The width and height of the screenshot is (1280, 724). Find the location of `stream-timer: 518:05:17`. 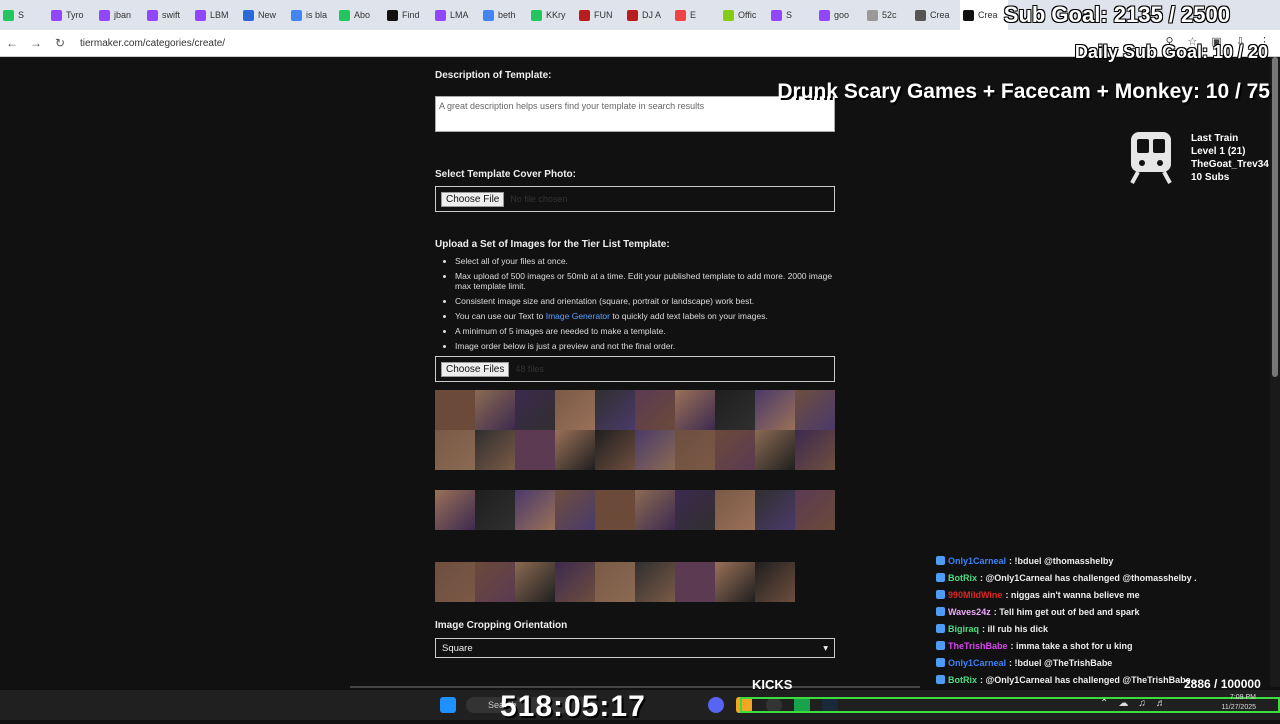

stream-timer: 518:05:17 is located at coordinates (573, 706).